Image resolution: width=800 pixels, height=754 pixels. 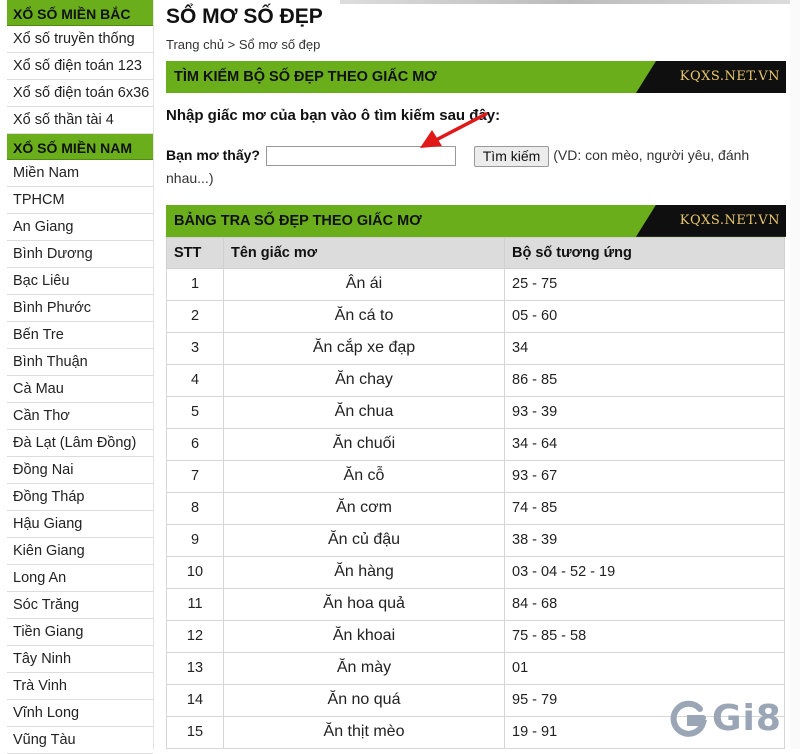 What do you see at coordinates (364, 476) in the screenshot?
I see `cell-dream: Ăn cỗ` at bounding box center [364, 476].